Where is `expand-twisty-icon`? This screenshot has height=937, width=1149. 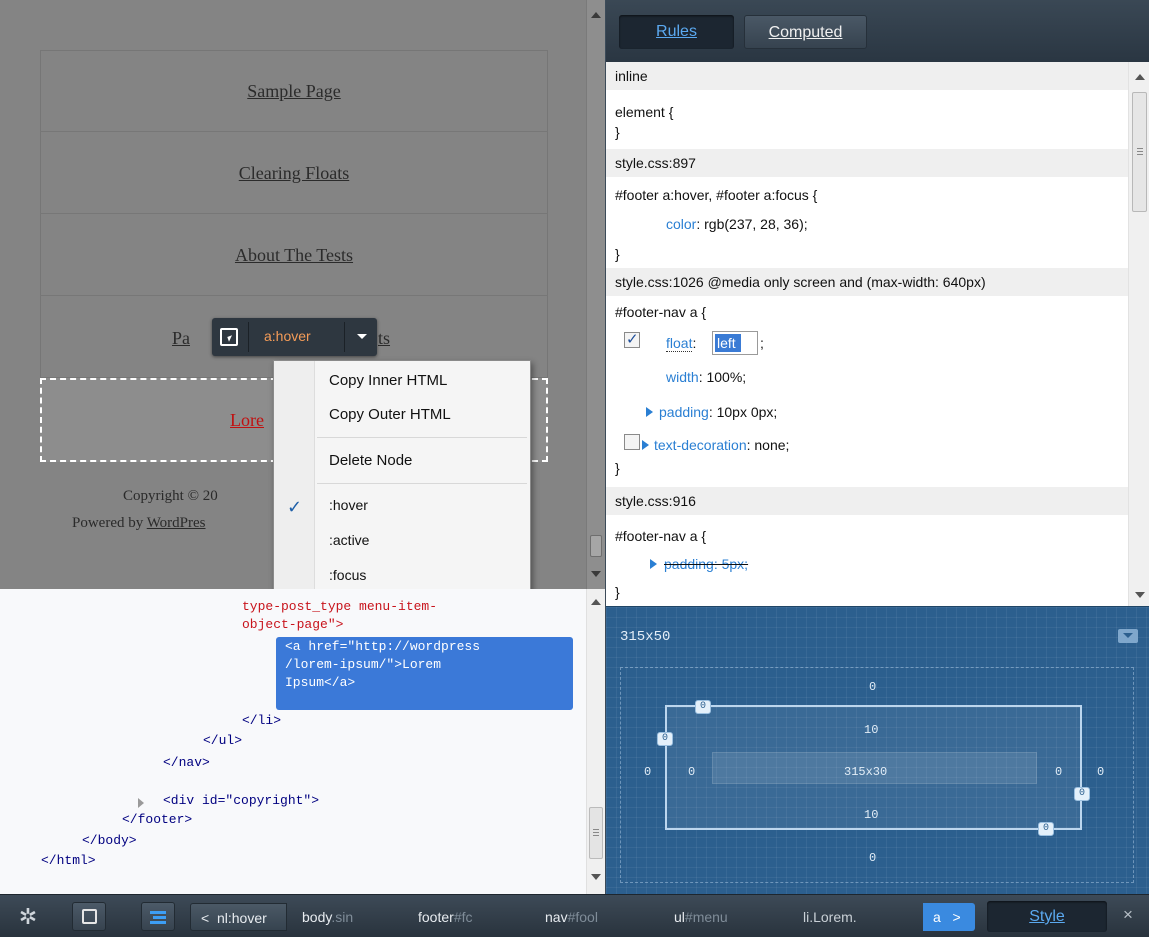 expand-twisty-icon is located at coordinates (141, 803).